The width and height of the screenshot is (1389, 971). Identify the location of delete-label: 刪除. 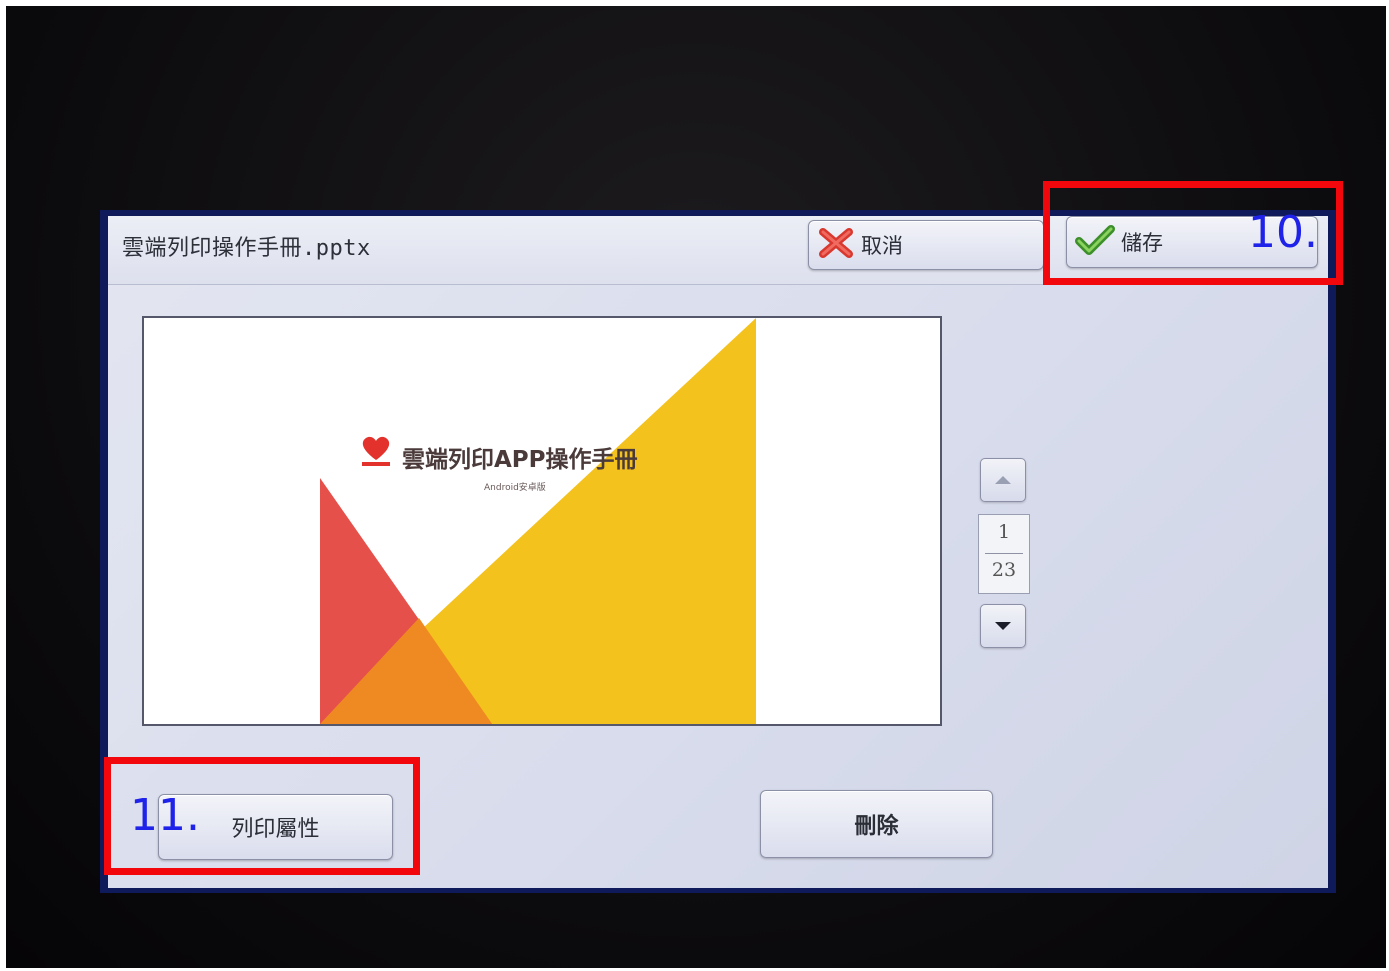
(876, 826).